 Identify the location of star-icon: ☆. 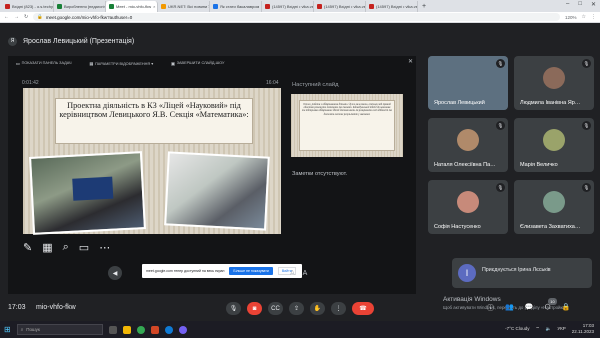
(584, 17).